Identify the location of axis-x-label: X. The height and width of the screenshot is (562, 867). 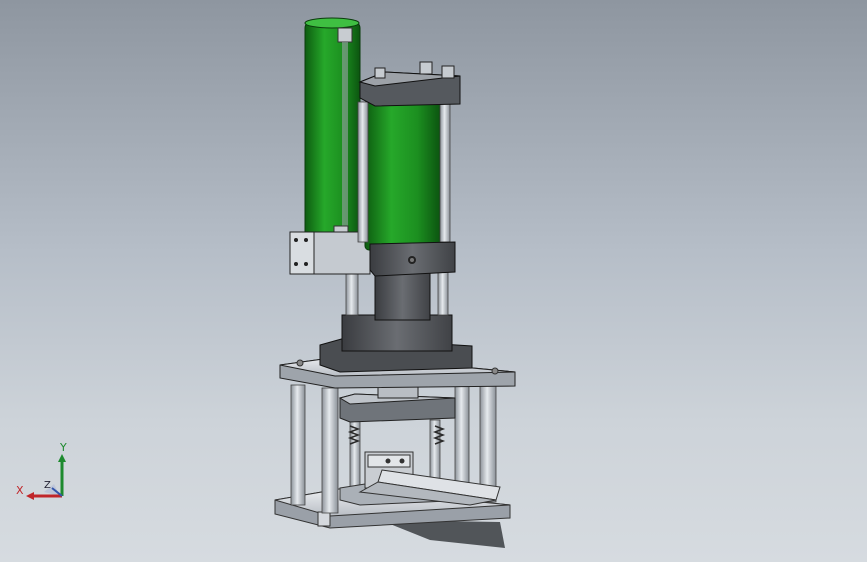
(20, 490).